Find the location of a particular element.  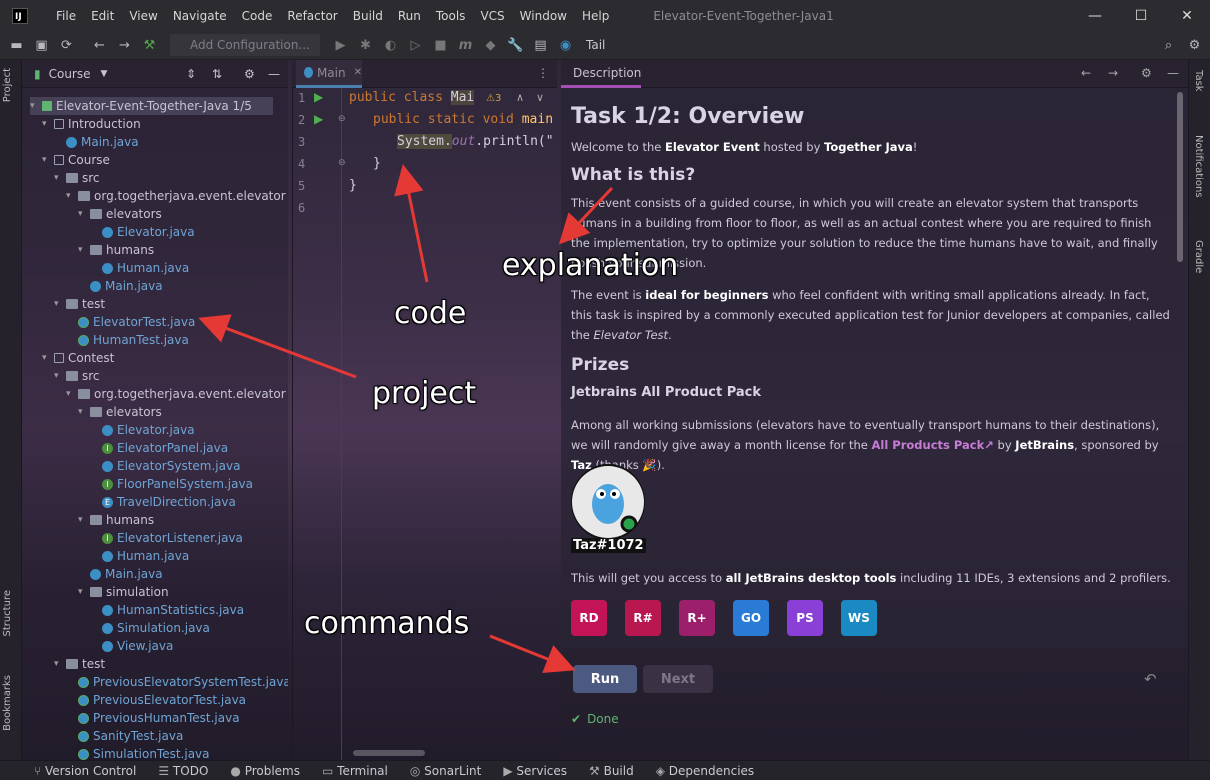

bookmarks-tool-tab: Bookmarks is located at coordinates (7, 703).